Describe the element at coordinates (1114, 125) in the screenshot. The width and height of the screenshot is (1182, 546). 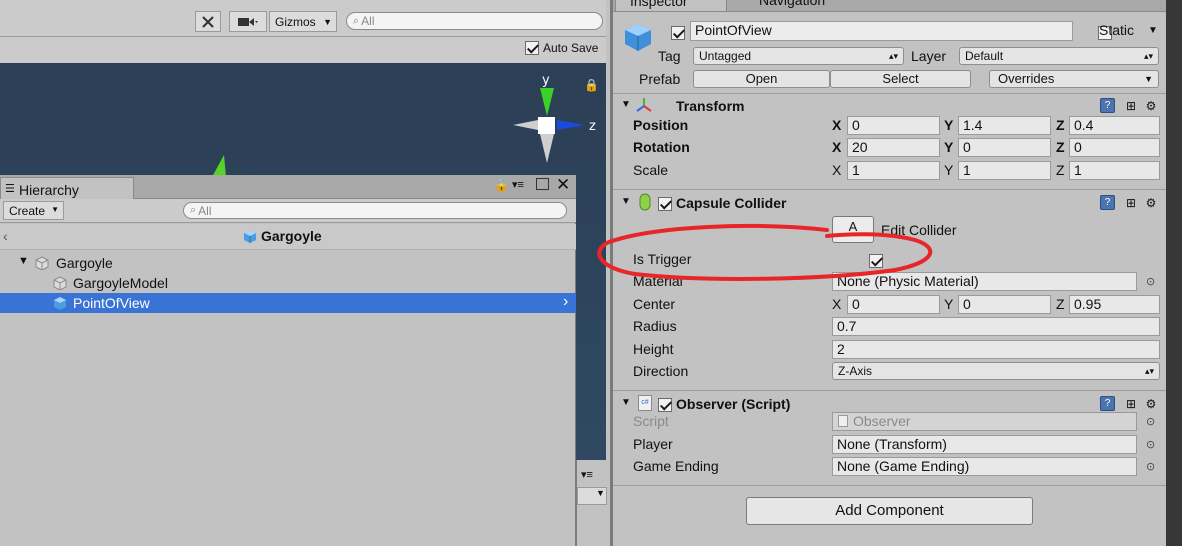
I see `position-z-field: 0.4` at that location.